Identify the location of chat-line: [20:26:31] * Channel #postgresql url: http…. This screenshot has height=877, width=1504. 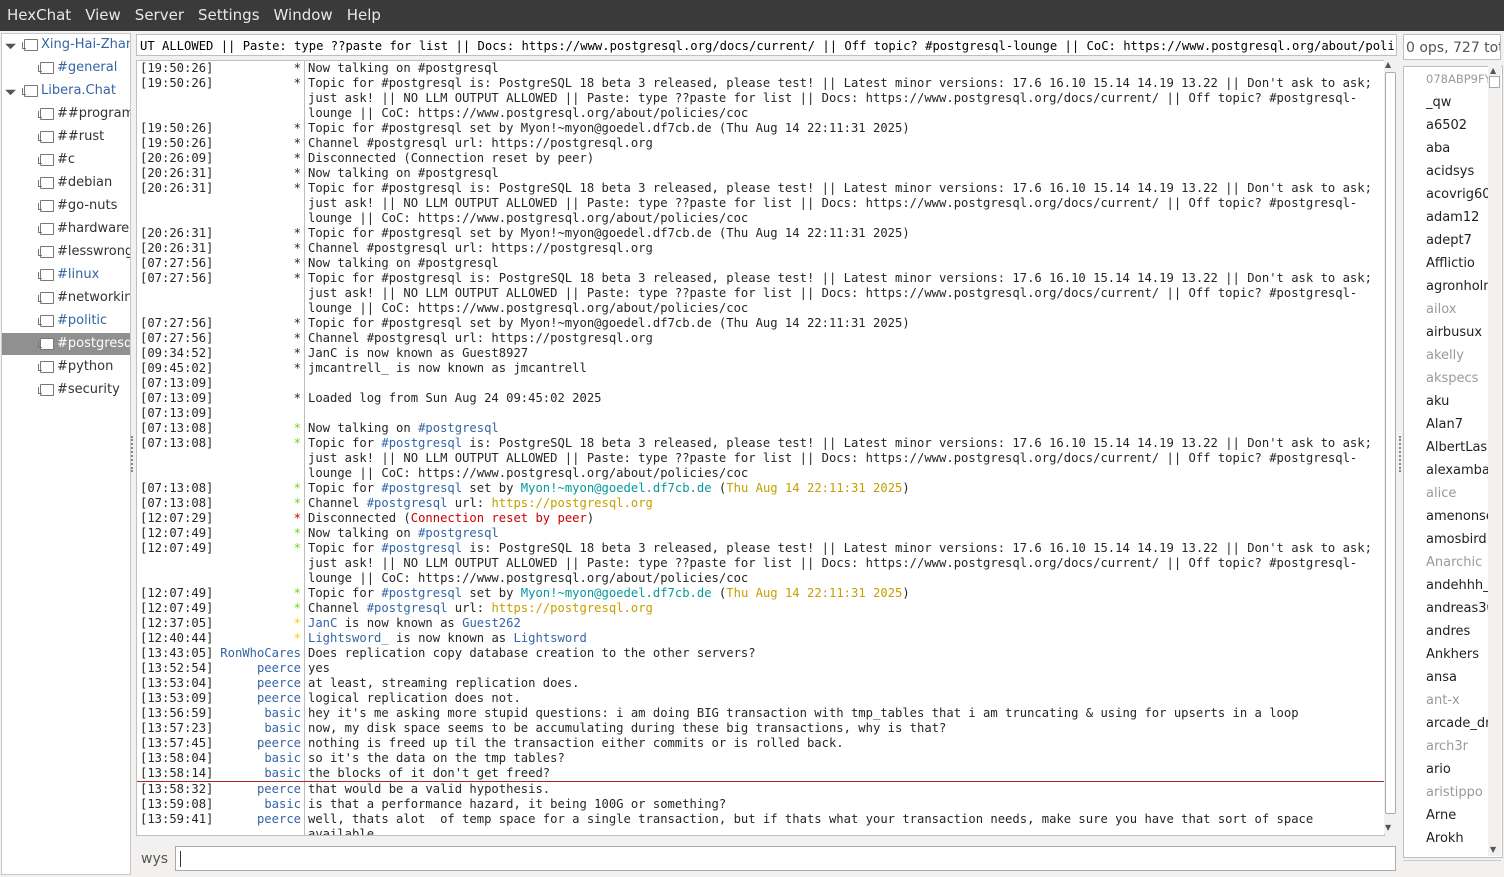
(760, 248).